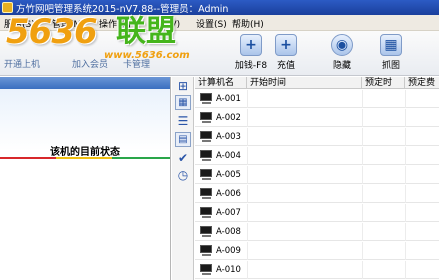 The width and height of the screenshot is (439, 280). I want to click on table-row: A-004, so click(317, 156).